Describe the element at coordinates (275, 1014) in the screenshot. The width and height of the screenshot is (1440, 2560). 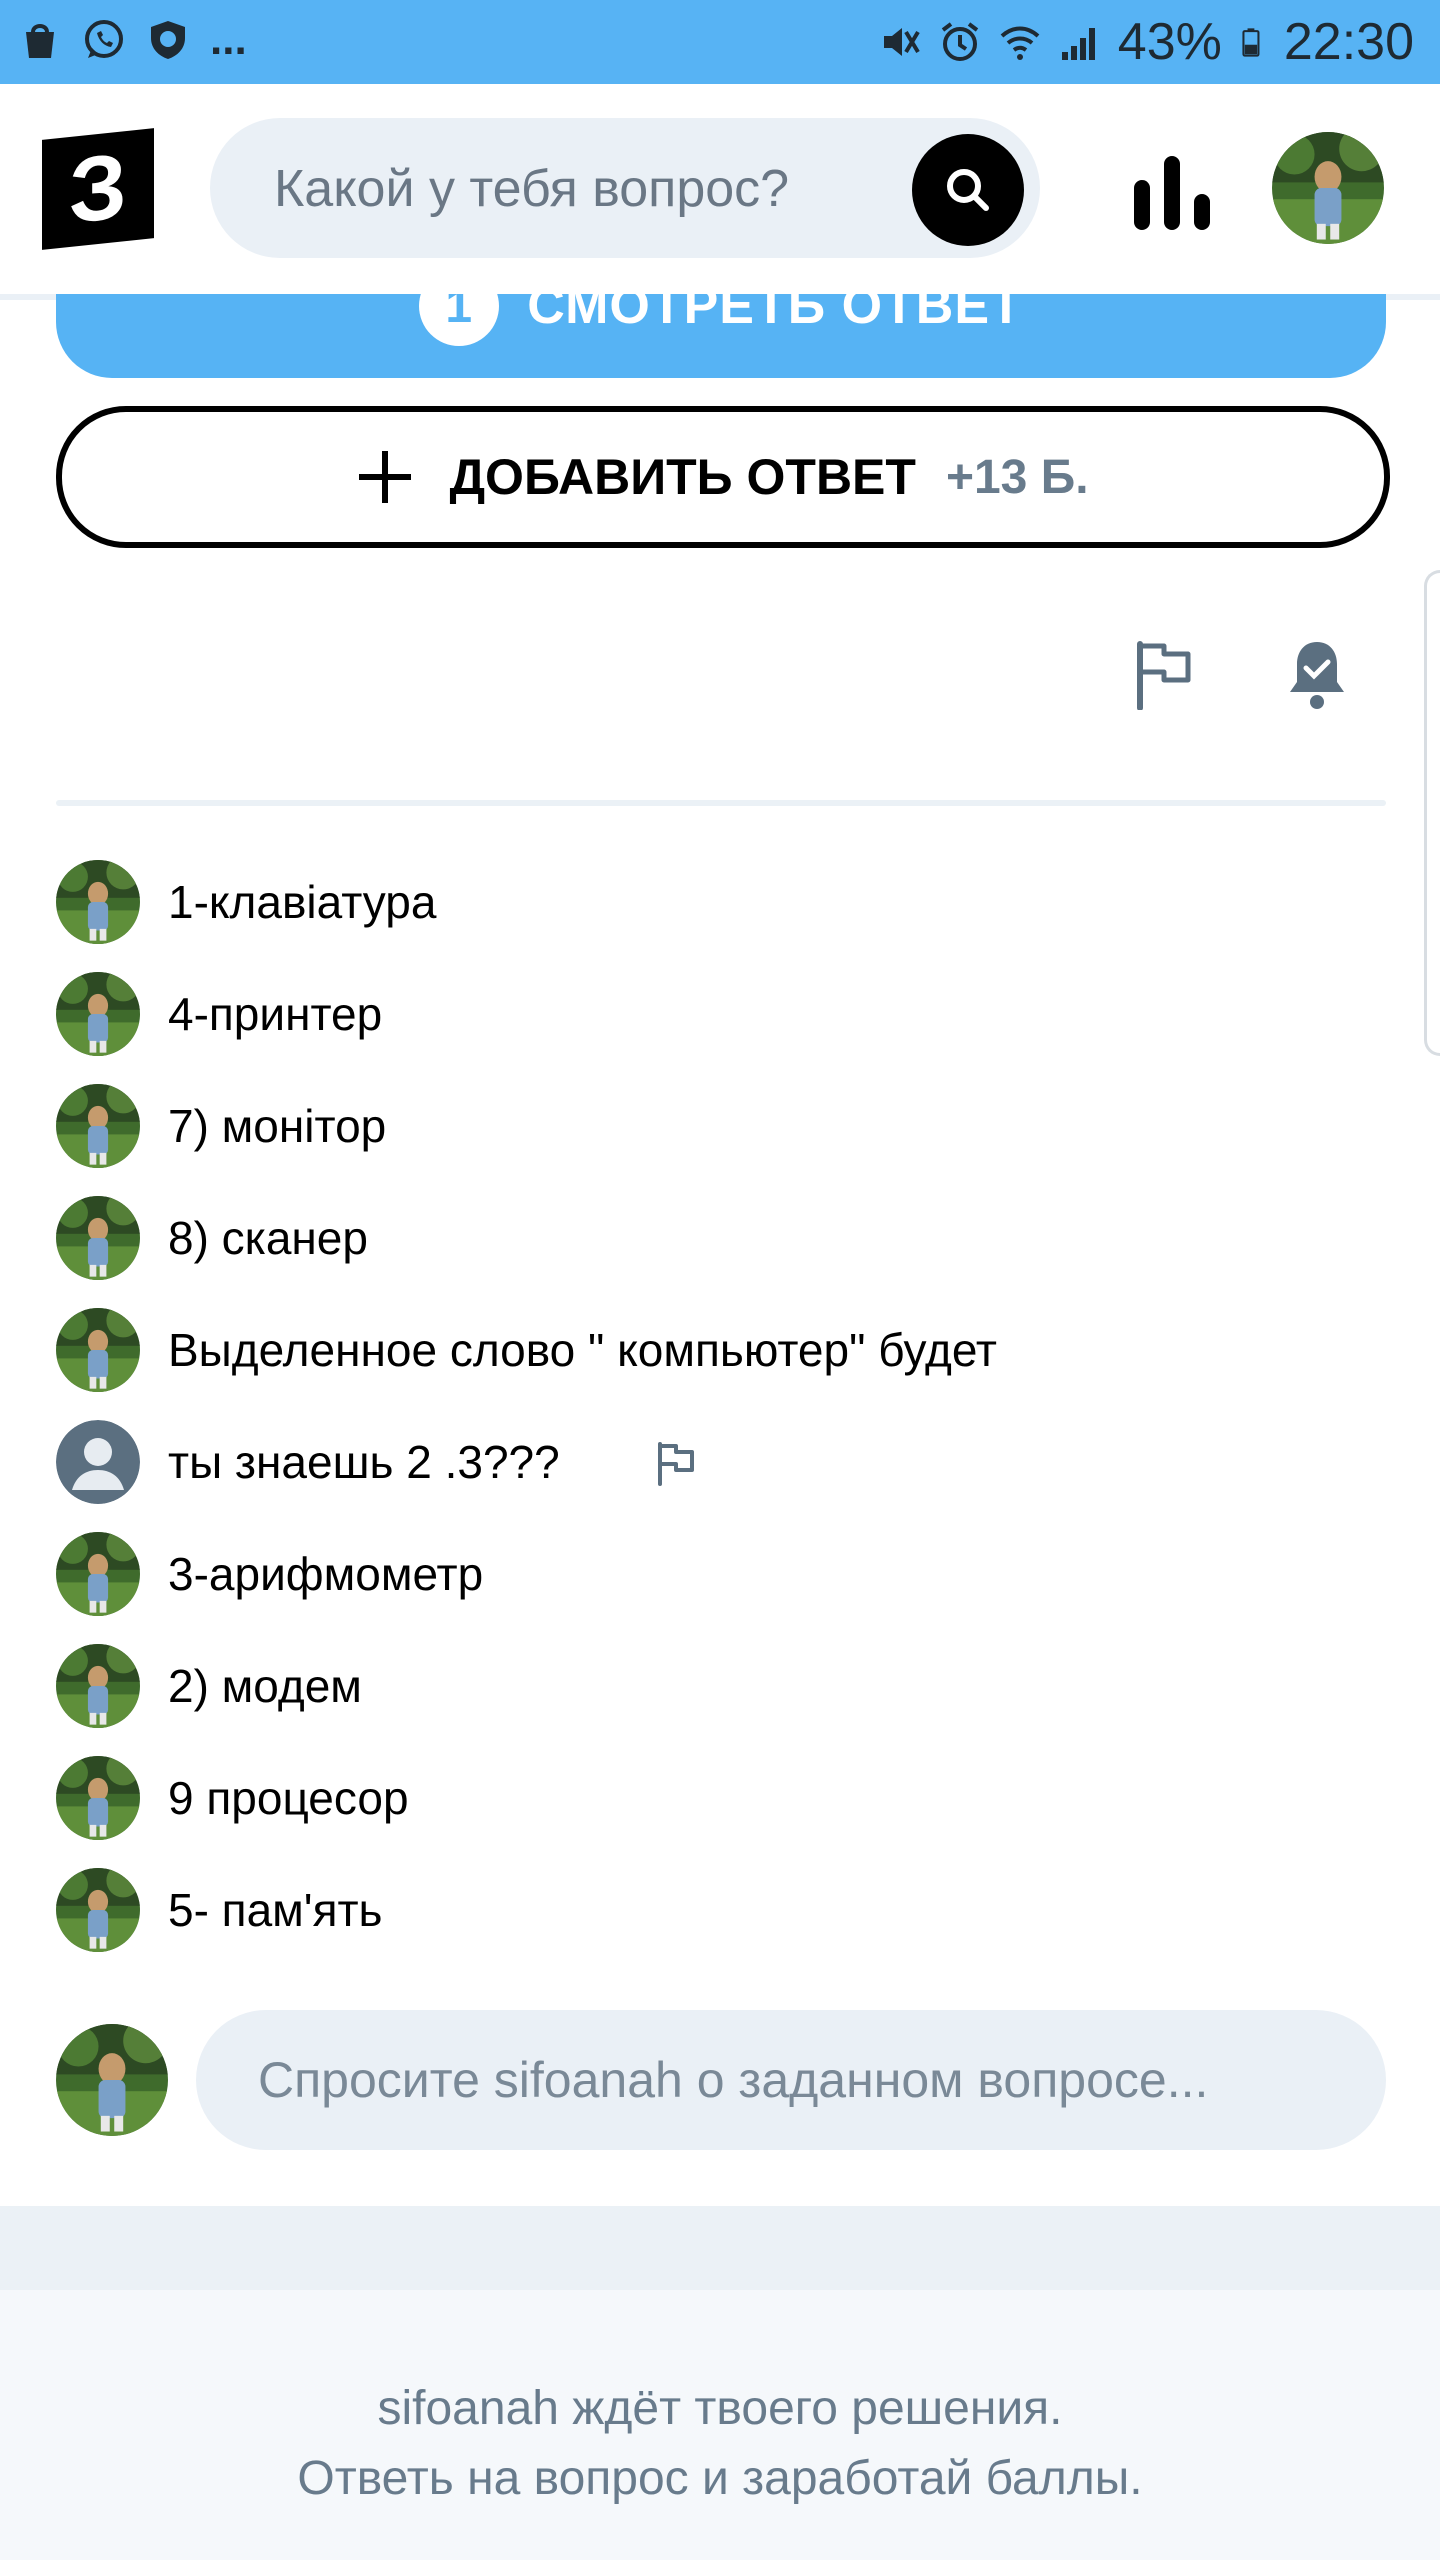
I see `comment-text: 4-принтер` at that location.